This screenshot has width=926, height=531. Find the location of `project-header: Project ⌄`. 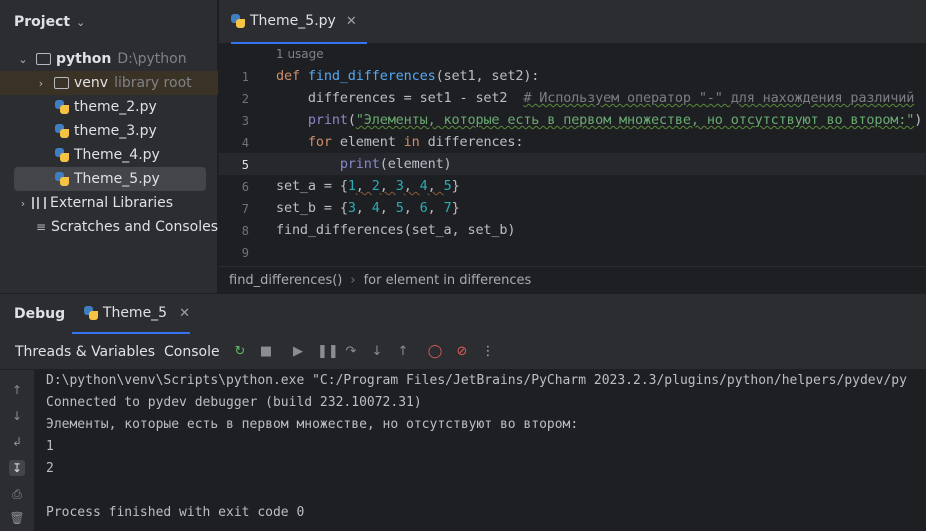

project-header: Project ⌄ is located at coordinates (108, 22).